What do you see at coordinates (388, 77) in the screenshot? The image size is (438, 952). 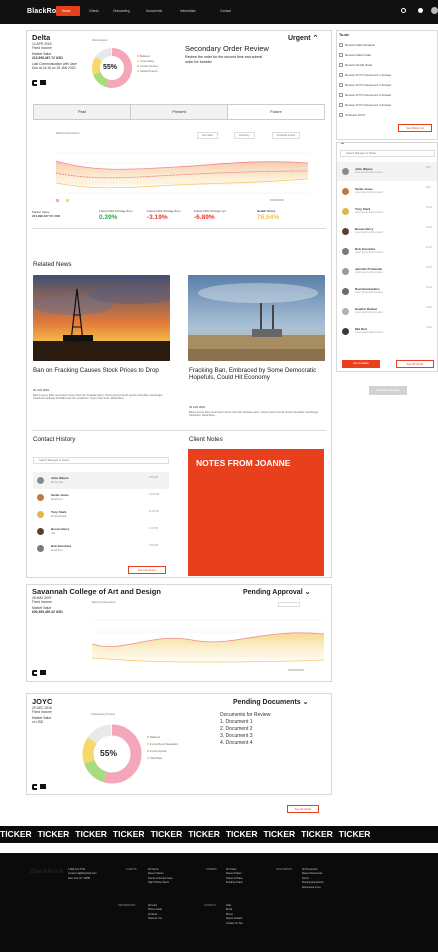 I see `todo-item: Review JOYC Document 1 Answer` at bounding box center [388, 77].